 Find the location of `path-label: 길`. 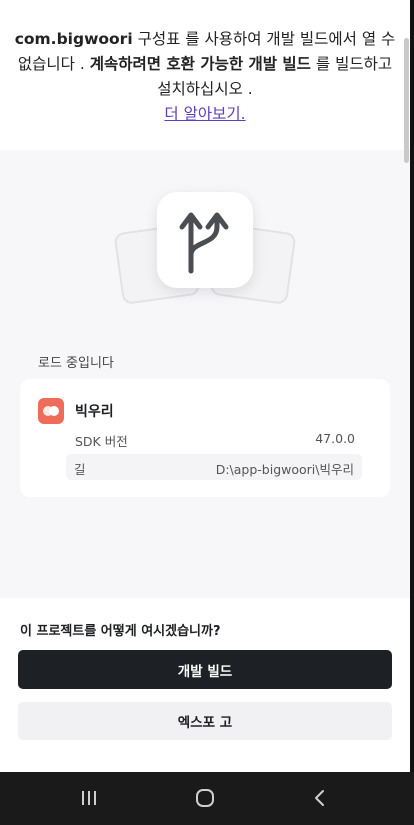

path-label: 길 is located at coordinates (80, 469).